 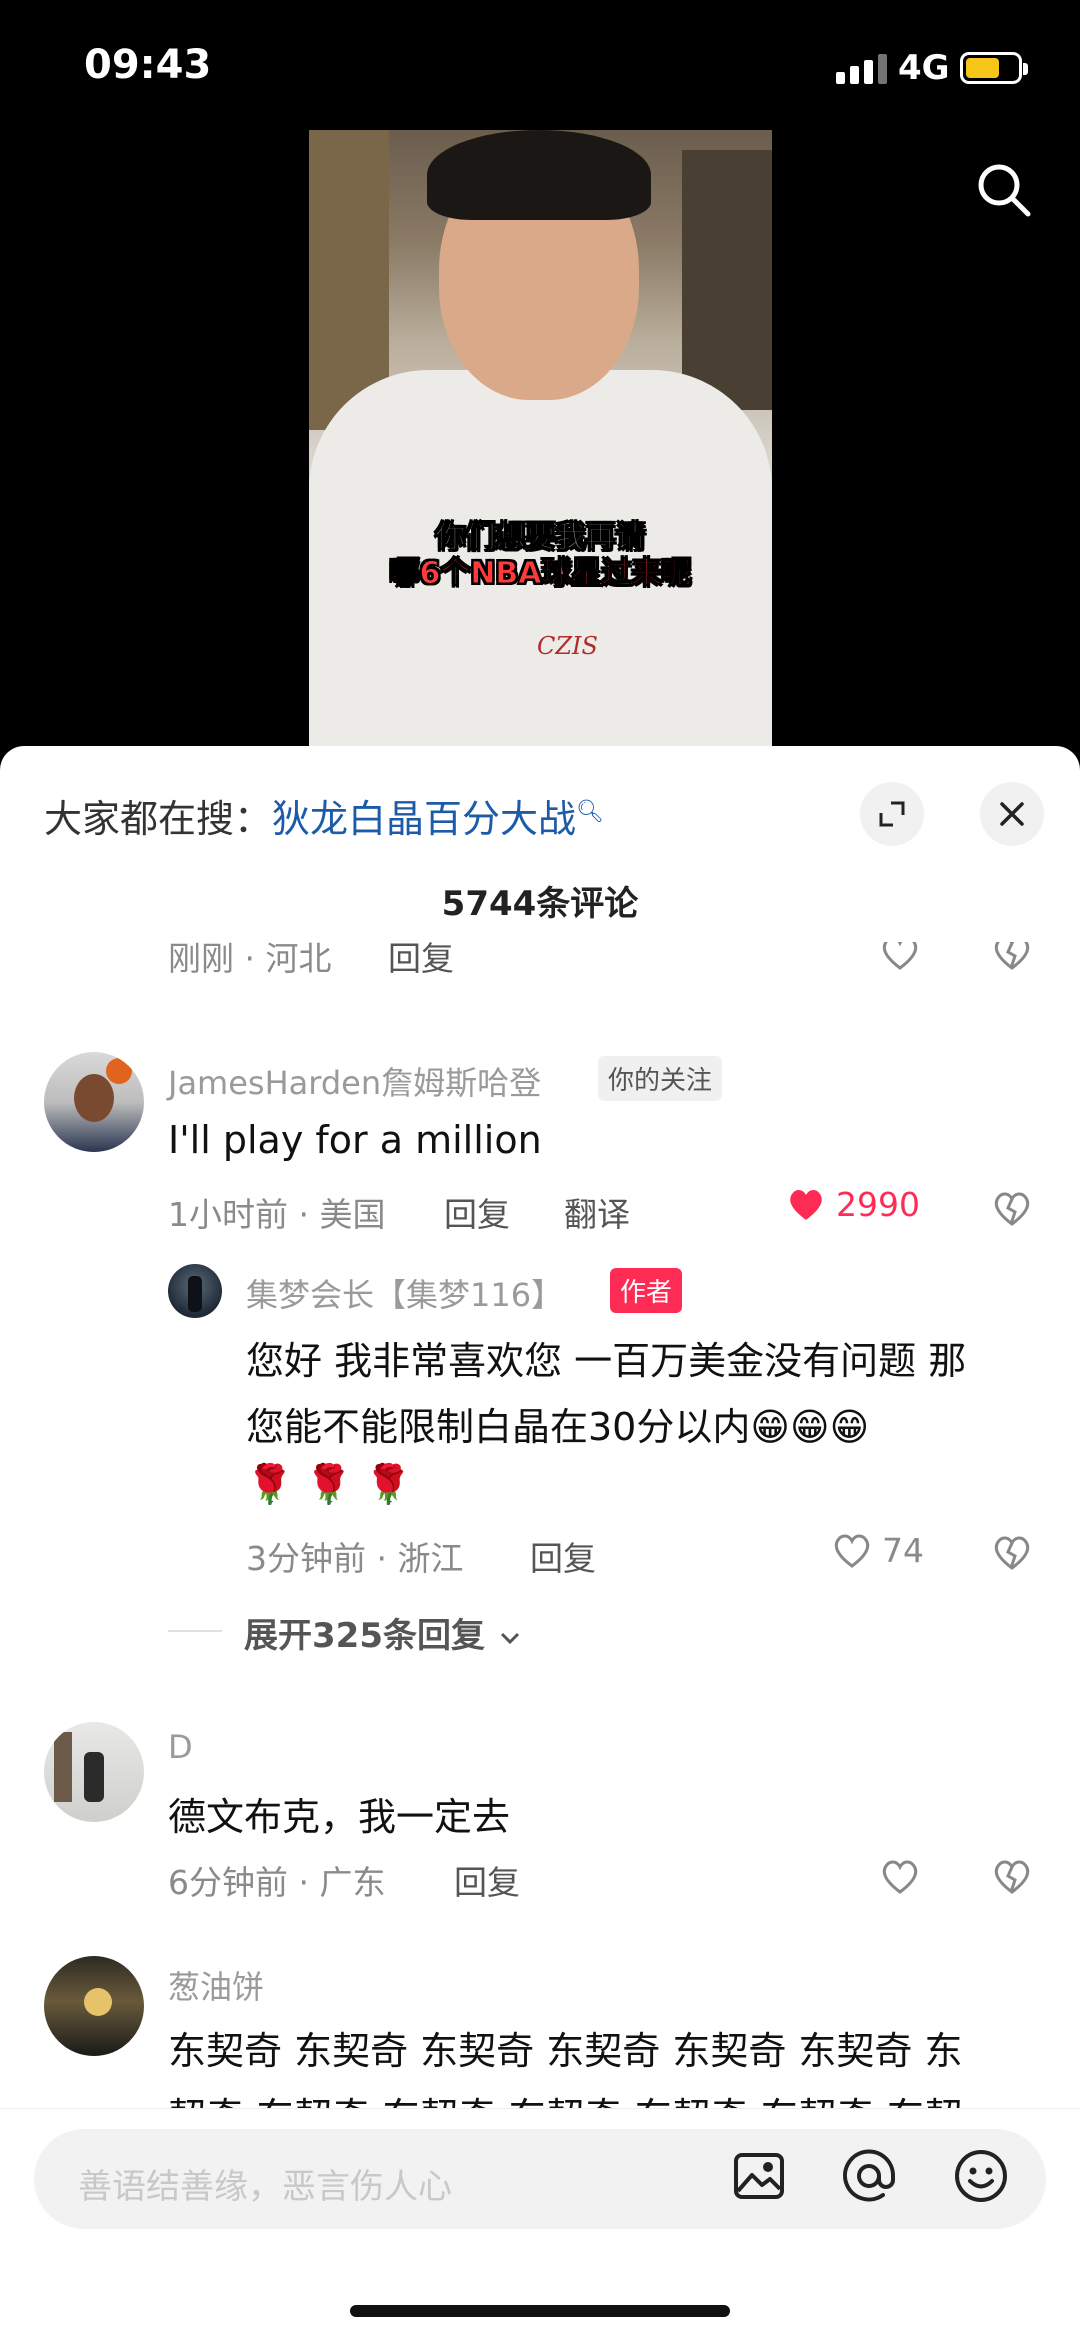 I want to click on translate-button: 翻译, so click(x=597, y=1212).